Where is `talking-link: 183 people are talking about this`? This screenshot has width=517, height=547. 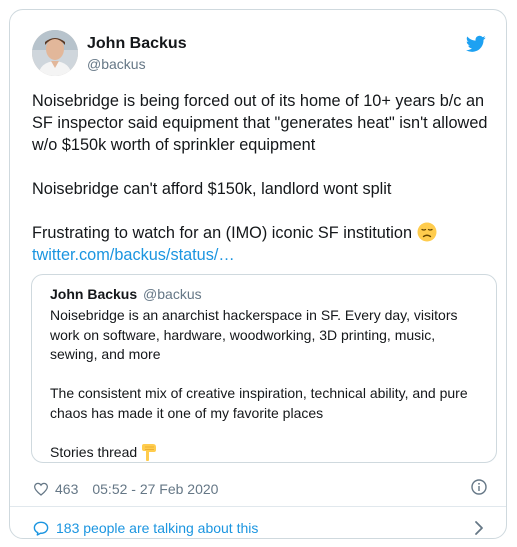 talking-link: 183 people are talking about this is located at coordinates (145, 528).